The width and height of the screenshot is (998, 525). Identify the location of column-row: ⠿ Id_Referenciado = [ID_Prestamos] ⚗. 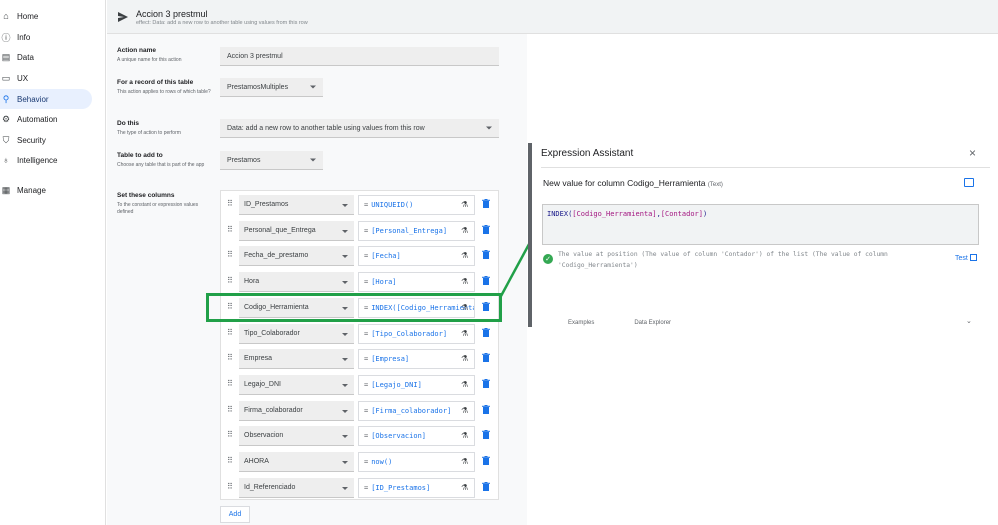
(360, 488).